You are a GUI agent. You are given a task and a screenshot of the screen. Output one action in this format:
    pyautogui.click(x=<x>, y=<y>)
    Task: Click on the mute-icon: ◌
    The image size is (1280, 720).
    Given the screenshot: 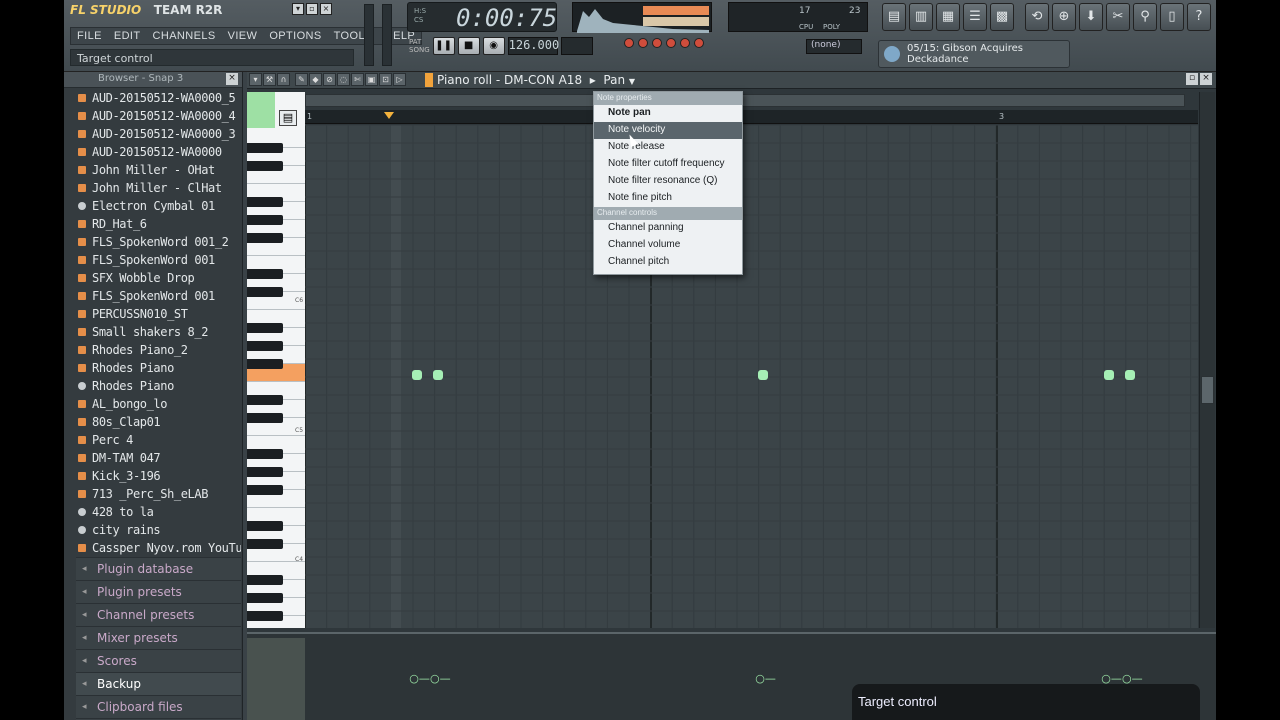 What is the action you would take?
    pyautogui.click(x=343, y=79)
    